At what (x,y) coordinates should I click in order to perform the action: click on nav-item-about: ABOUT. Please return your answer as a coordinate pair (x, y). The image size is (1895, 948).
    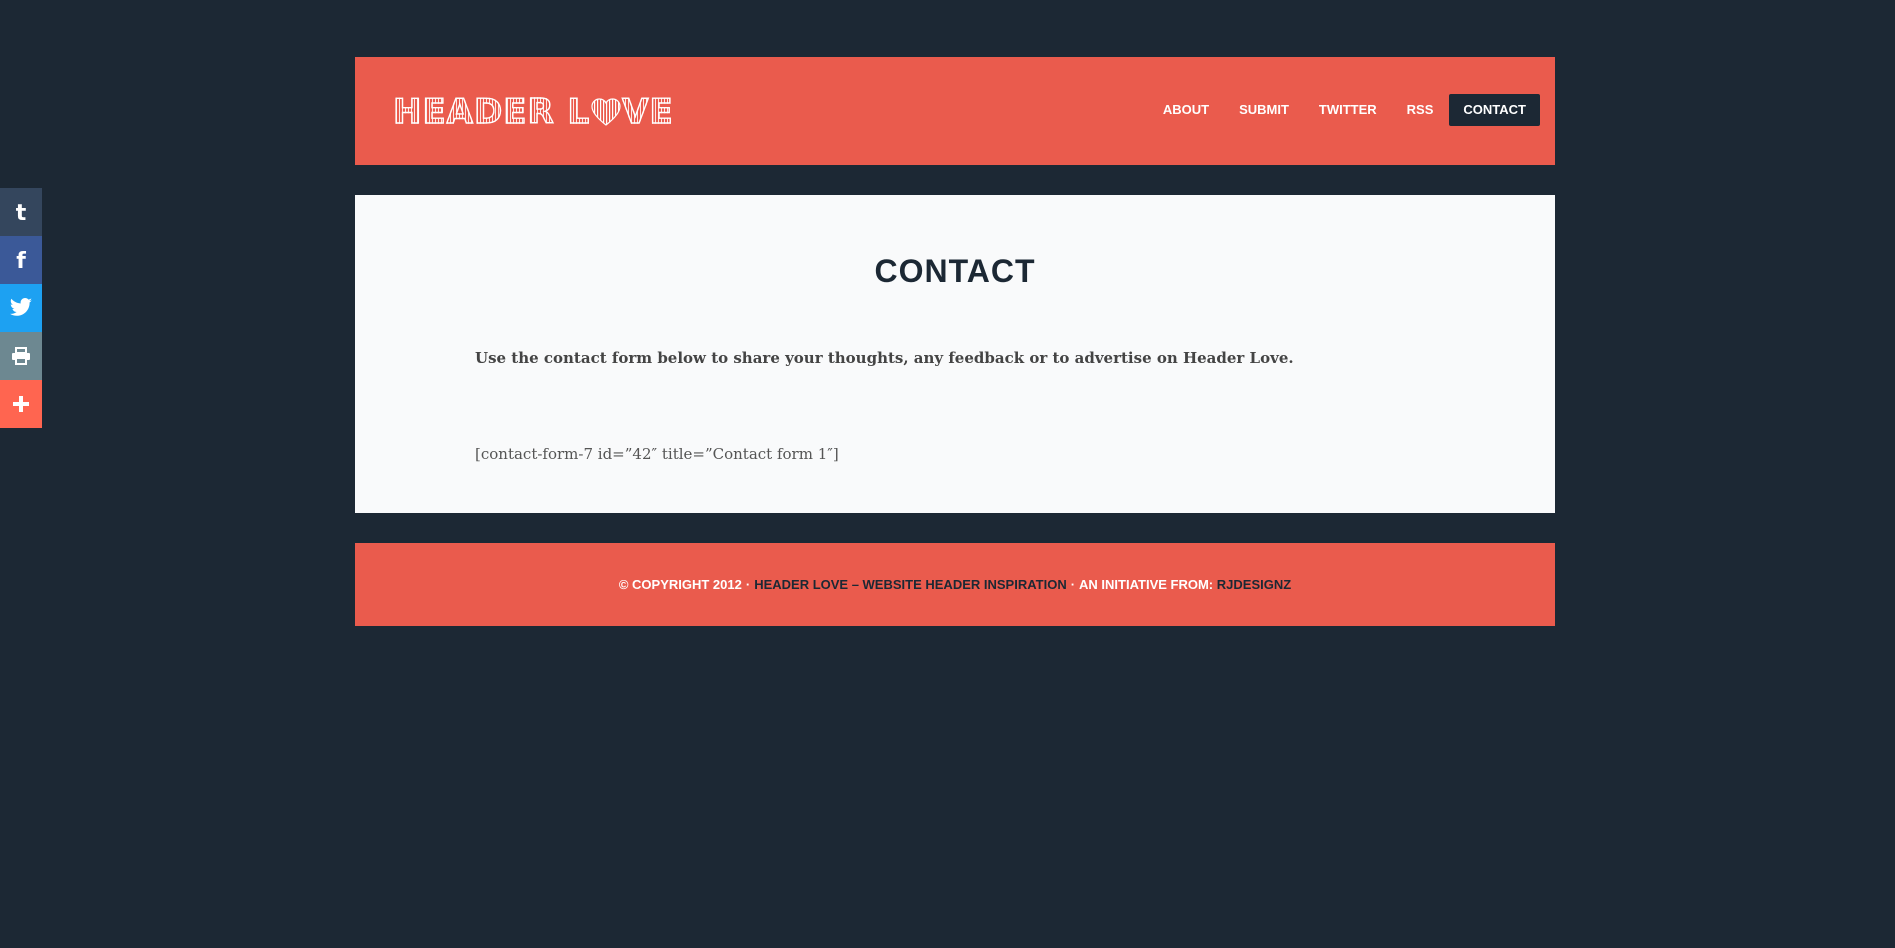
    Looking at the image, I should click on (1186, 110).